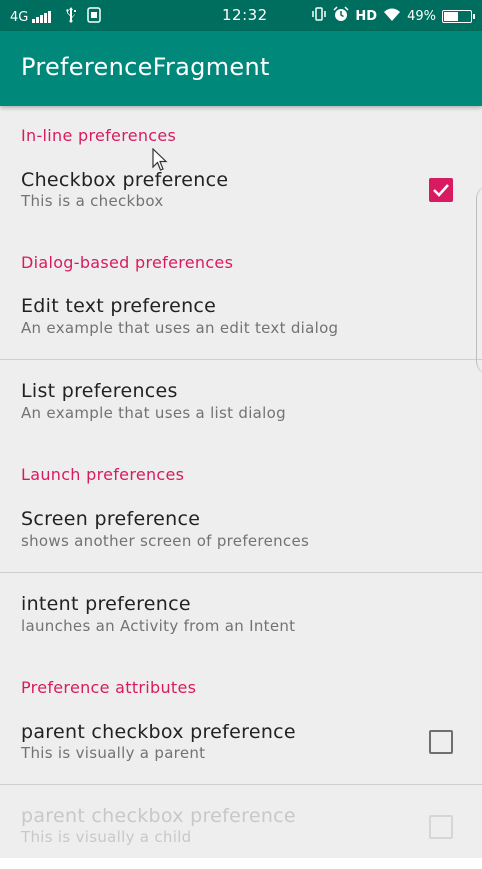 The width and height of the screenshot is (482, 869). I want to click on pref-checkbox-summary: This is a checkbox, so click(92, 201).